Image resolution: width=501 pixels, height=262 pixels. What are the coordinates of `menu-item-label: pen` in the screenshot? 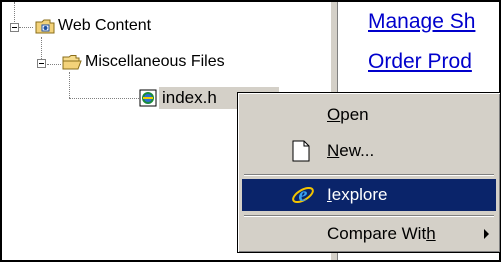 It's located at (354, 114).